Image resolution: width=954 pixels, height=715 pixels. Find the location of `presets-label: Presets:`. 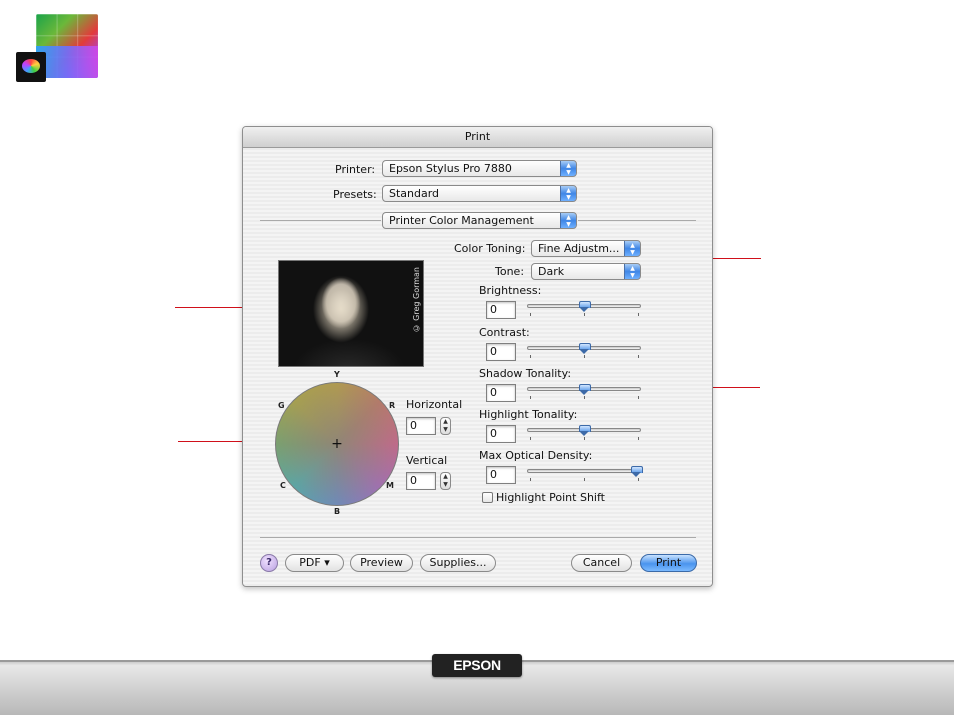

presets-label: Presets: is located at coordinates (355, 194).